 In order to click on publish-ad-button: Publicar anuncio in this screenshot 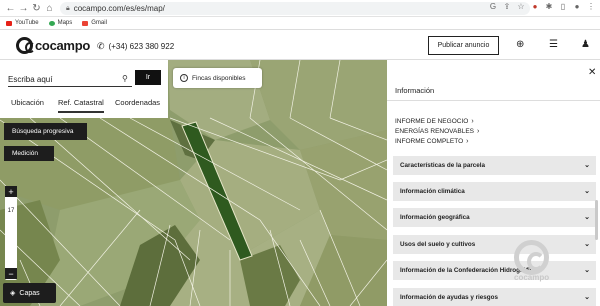, I will do `click(463, 45)`.